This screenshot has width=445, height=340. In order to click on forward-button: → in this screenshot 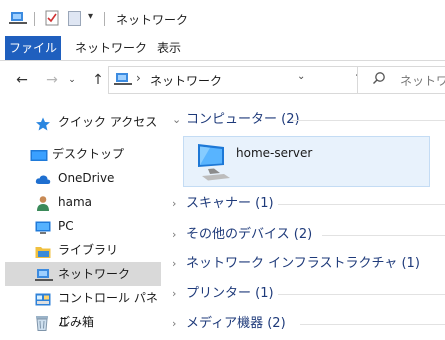, I will do `click(52, 80)`.